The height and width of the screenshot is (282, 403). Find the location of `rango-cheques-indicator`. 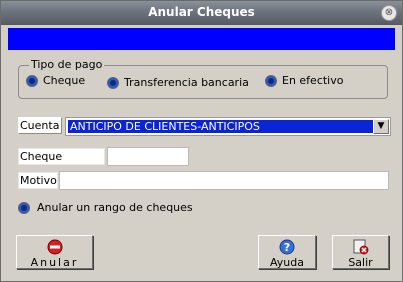

rango-cheques-indicator is located at coordinates (24, 207).